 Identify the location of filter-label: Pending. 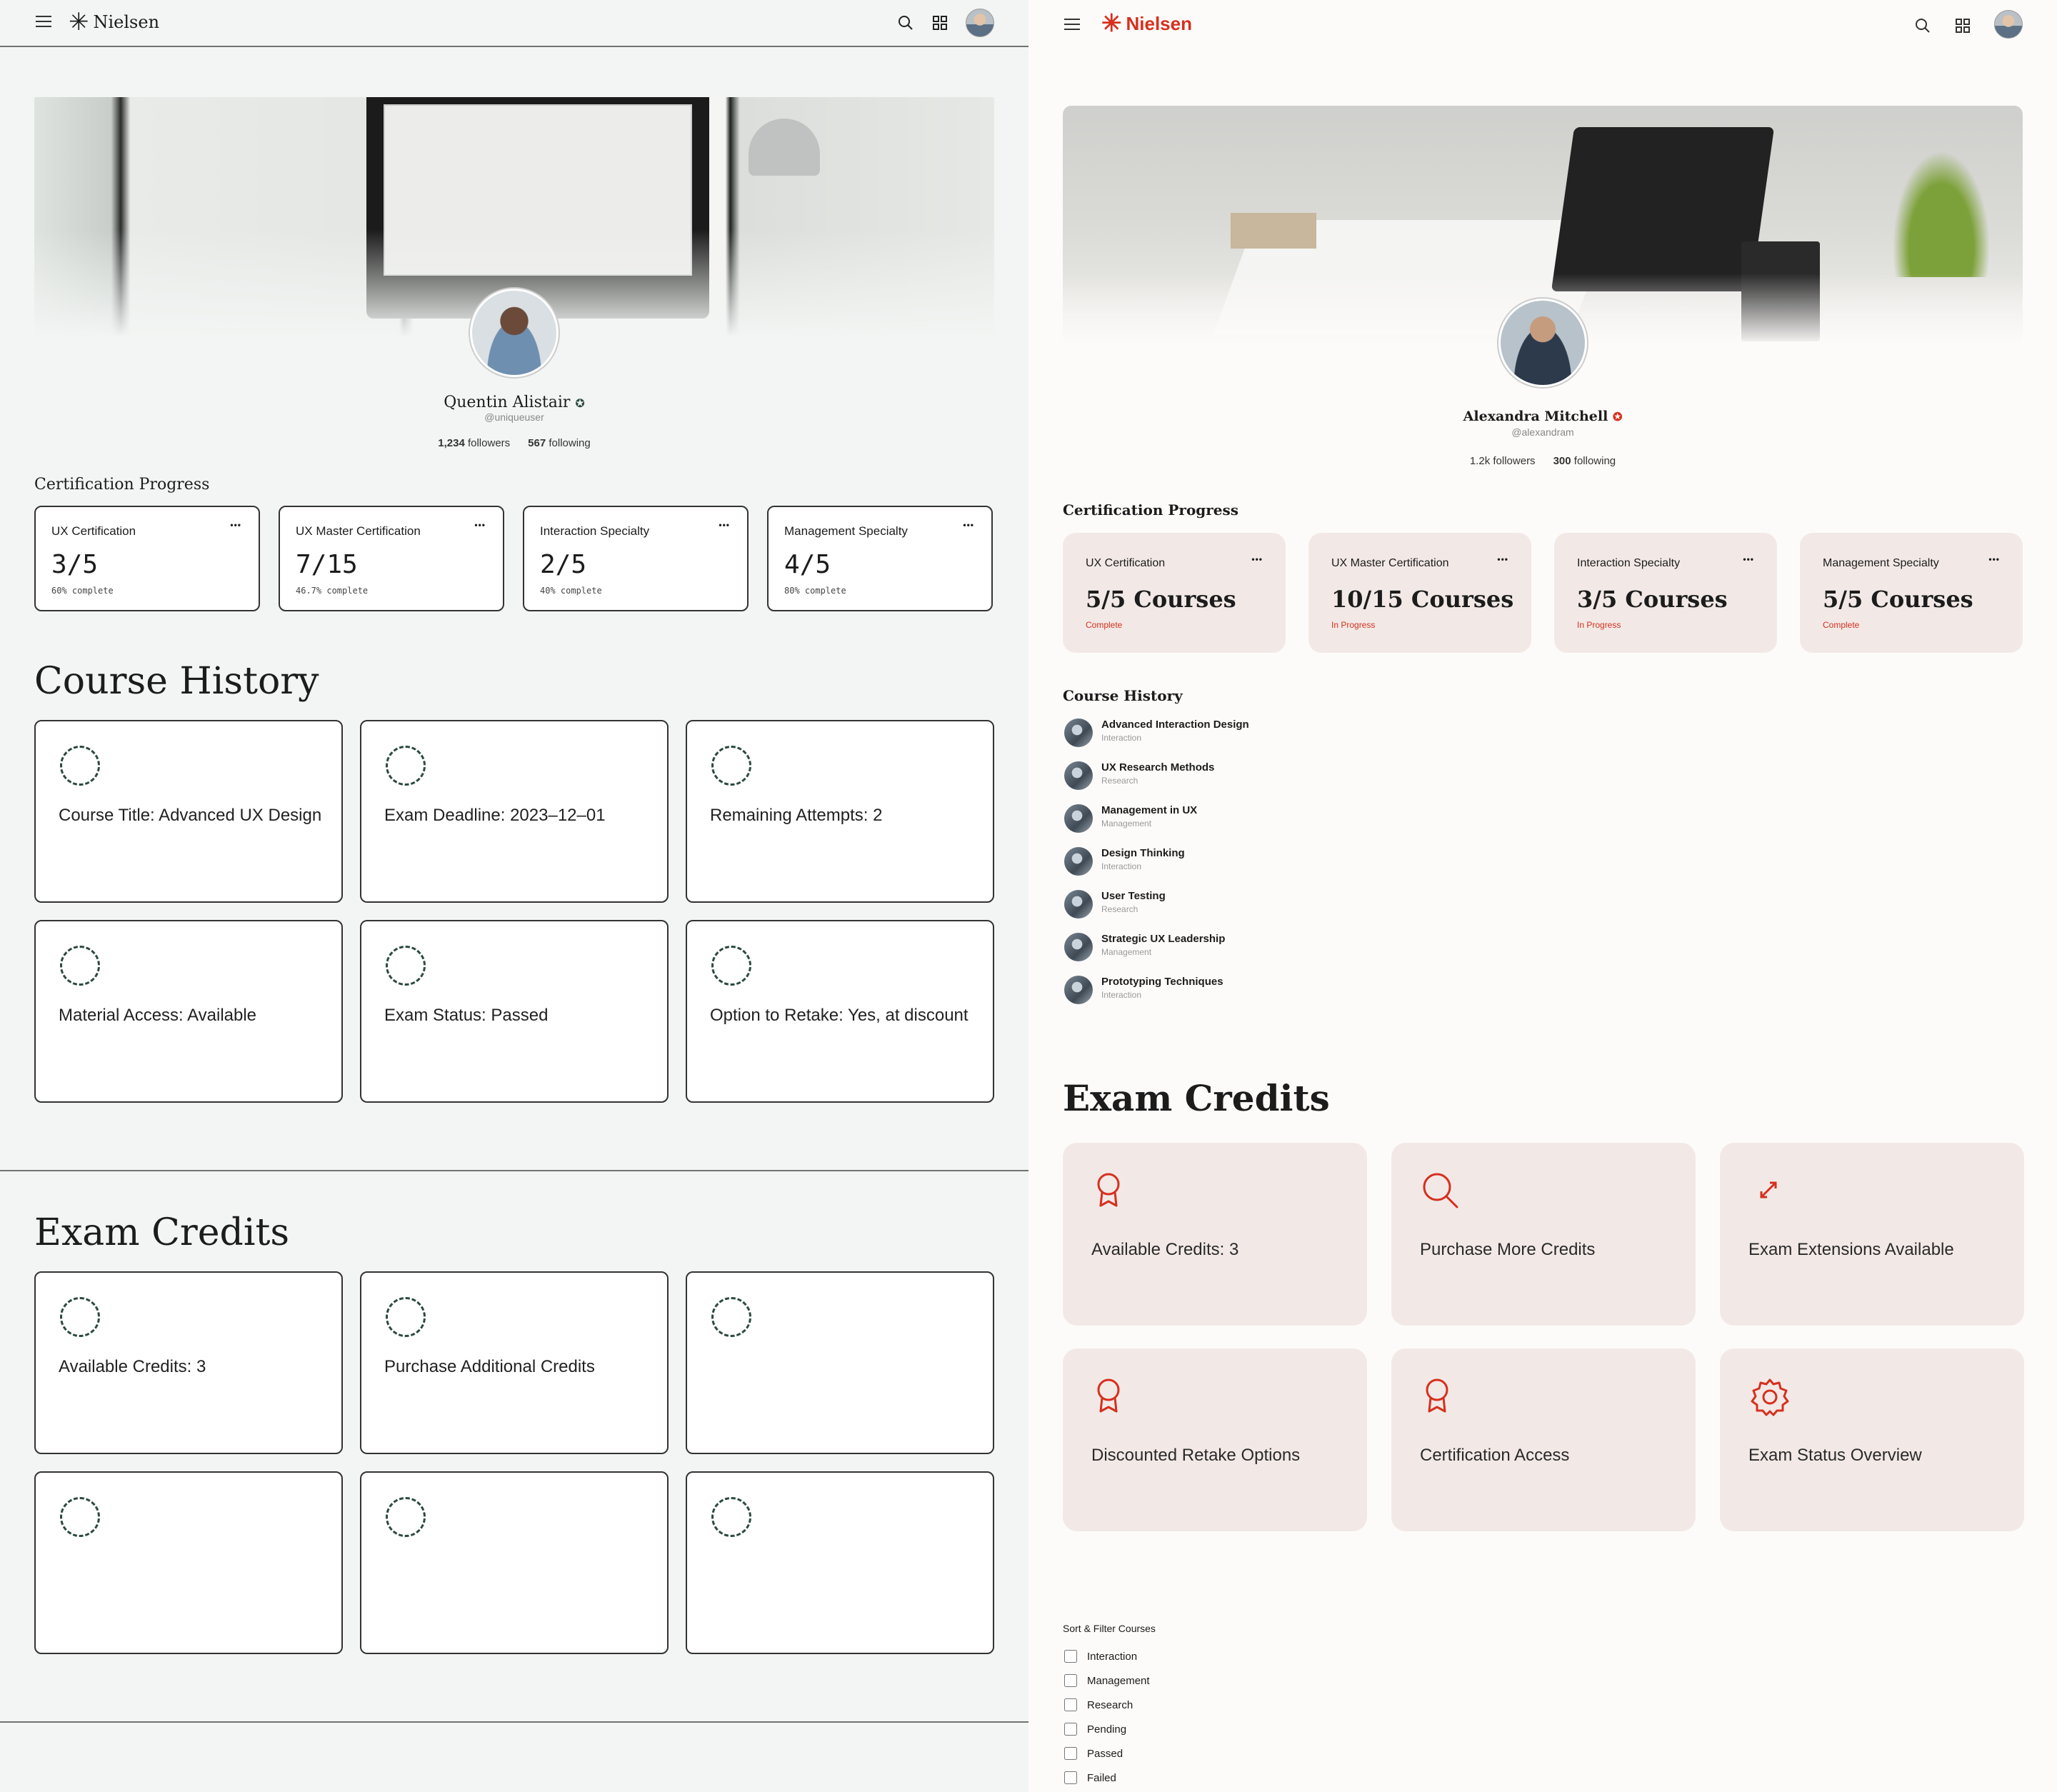
(1107, 1729).